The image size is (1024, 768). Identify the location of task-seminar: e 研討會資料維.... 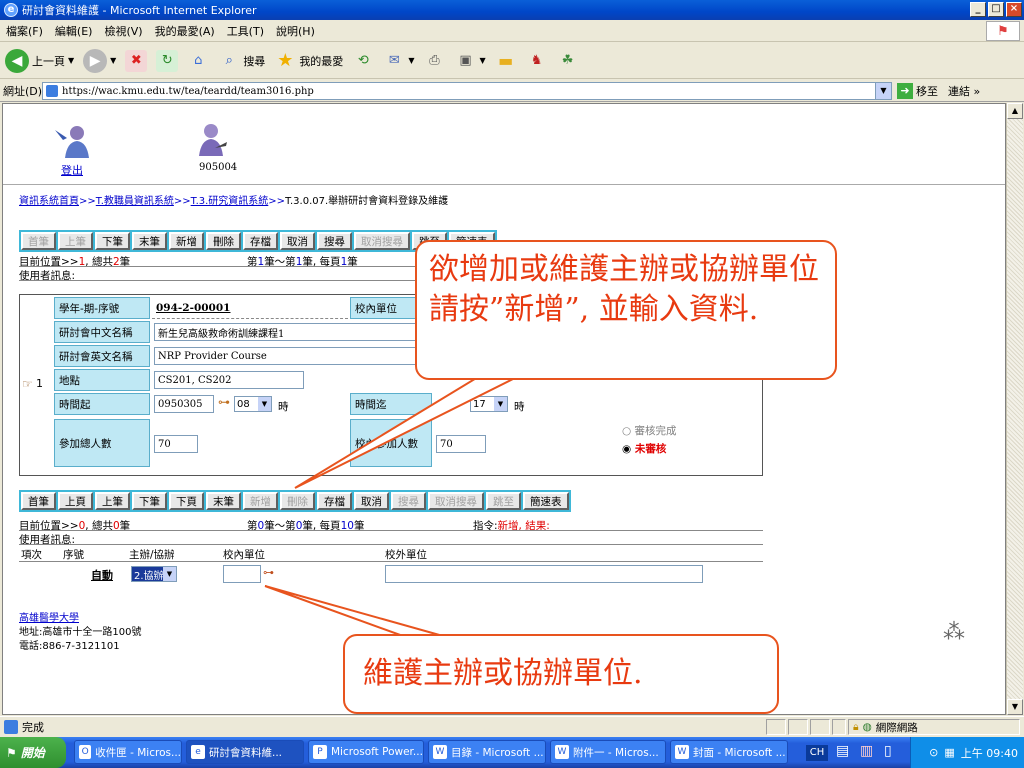
(245, 752).